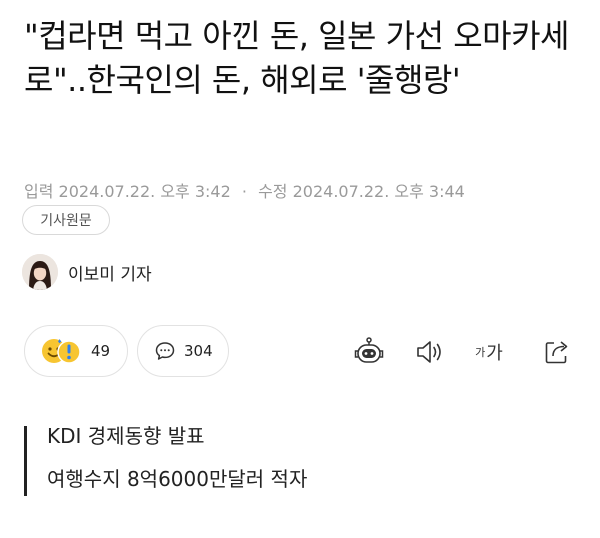  I want to click on comment-count: 304, so click(198, 351).